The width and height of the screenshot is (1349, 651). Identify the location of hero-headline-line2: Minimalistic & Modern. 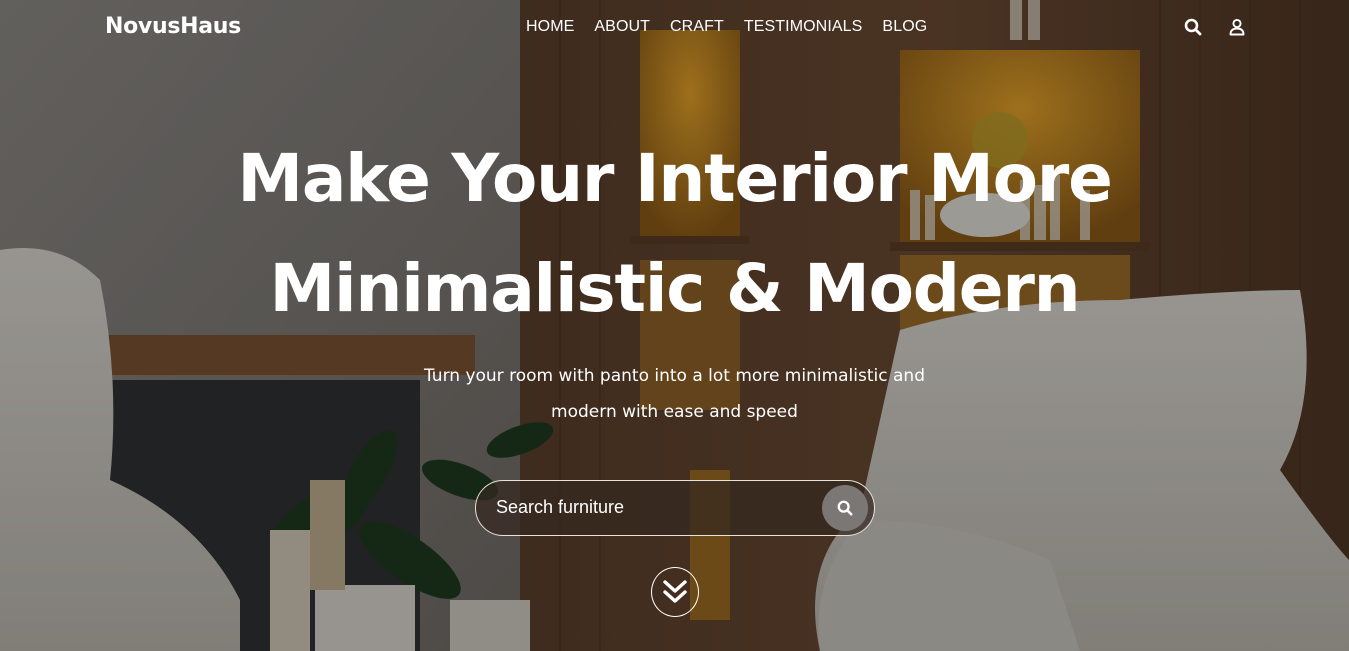
(675, 288).